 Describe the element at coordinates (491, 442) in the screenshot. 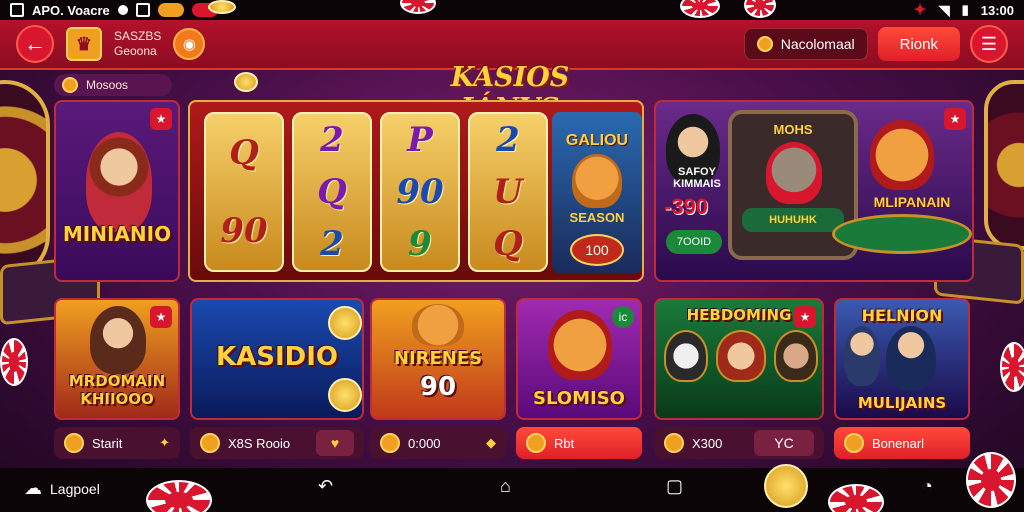

I see `diamond-icon: ◆` at that location.